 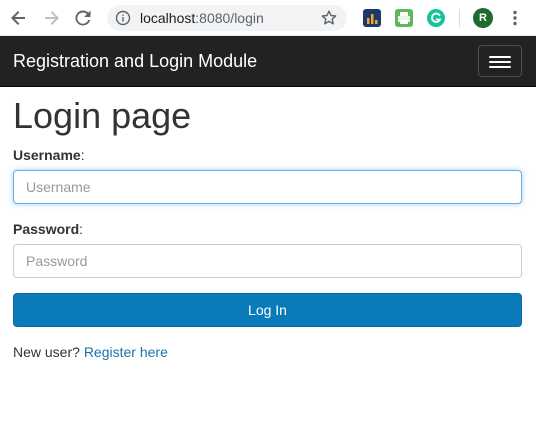 I want to click on register-link: Register here, so click(x=126, y=352).